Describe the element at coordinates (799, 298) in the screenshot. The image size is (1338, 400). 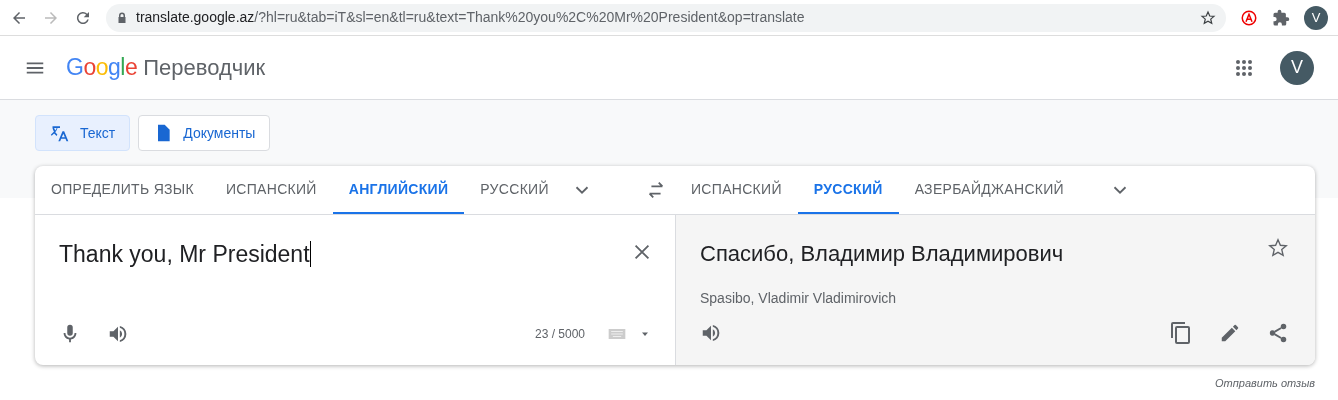
I see `transliteration-text: Spasibo, Vladimir Vladimirovich` at that location.